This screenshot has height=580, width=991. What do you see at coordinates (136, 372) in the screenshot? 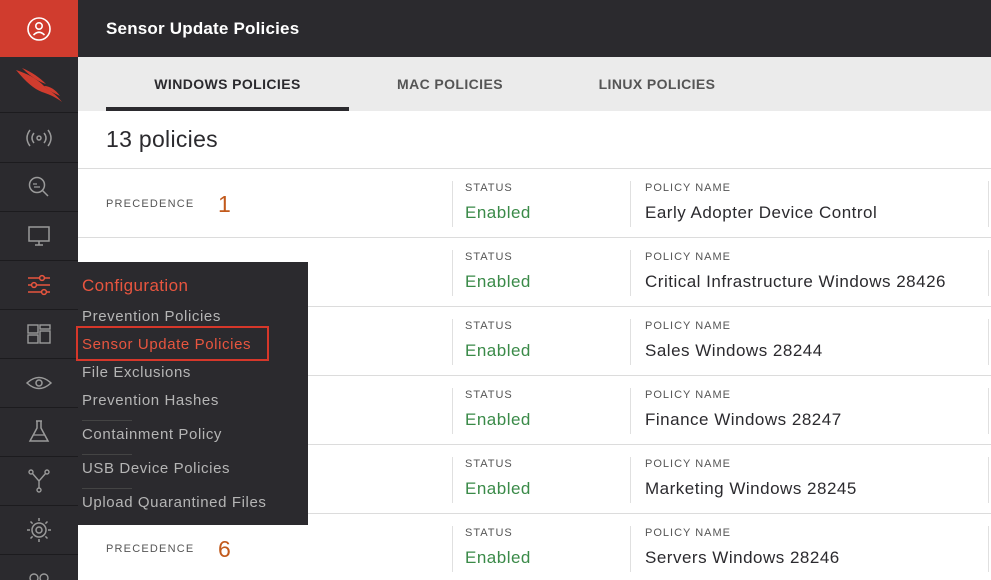
I see `menu-item-file-exclusions: File Exclusions` at bounding box center [136, 372].